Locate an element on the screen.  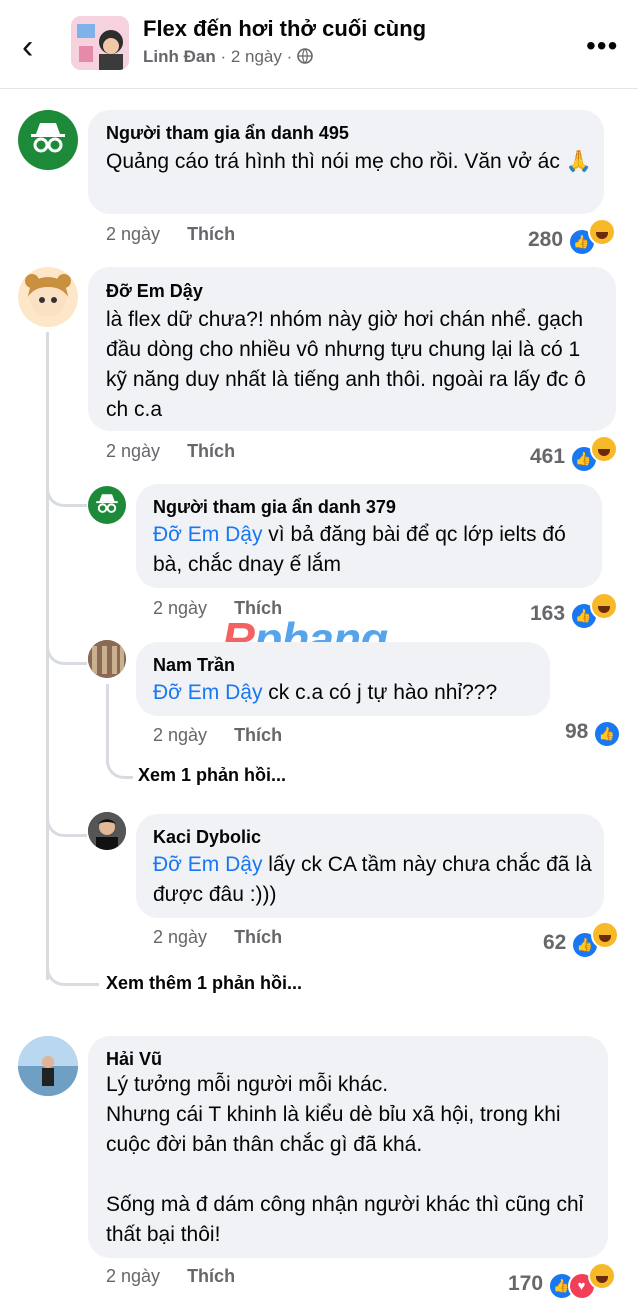
group-thumbnail is located at coordinates (100, 43).